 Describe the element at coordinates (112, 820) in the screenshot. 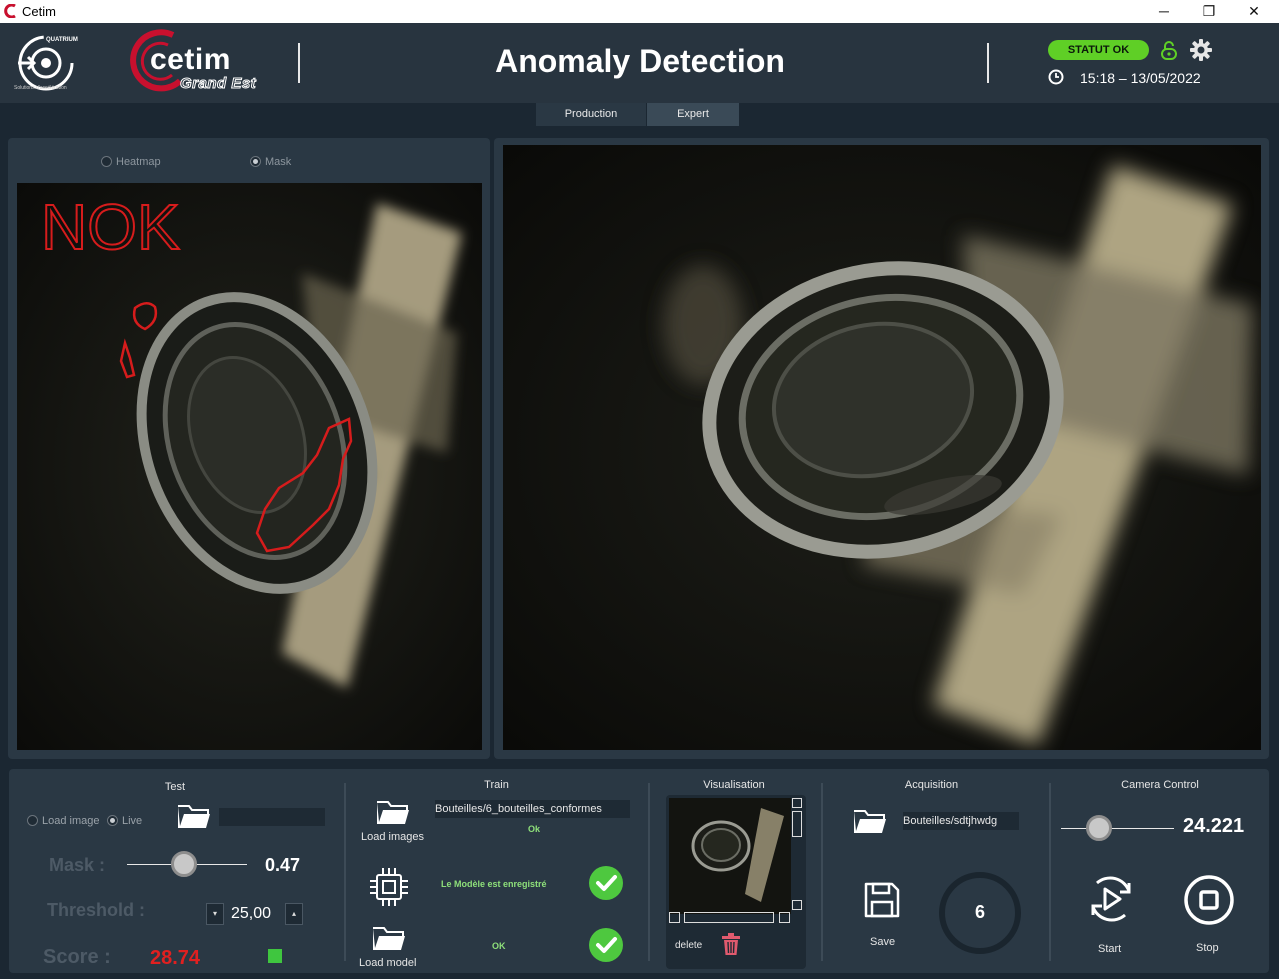

I see `live-radio-button` at that location.